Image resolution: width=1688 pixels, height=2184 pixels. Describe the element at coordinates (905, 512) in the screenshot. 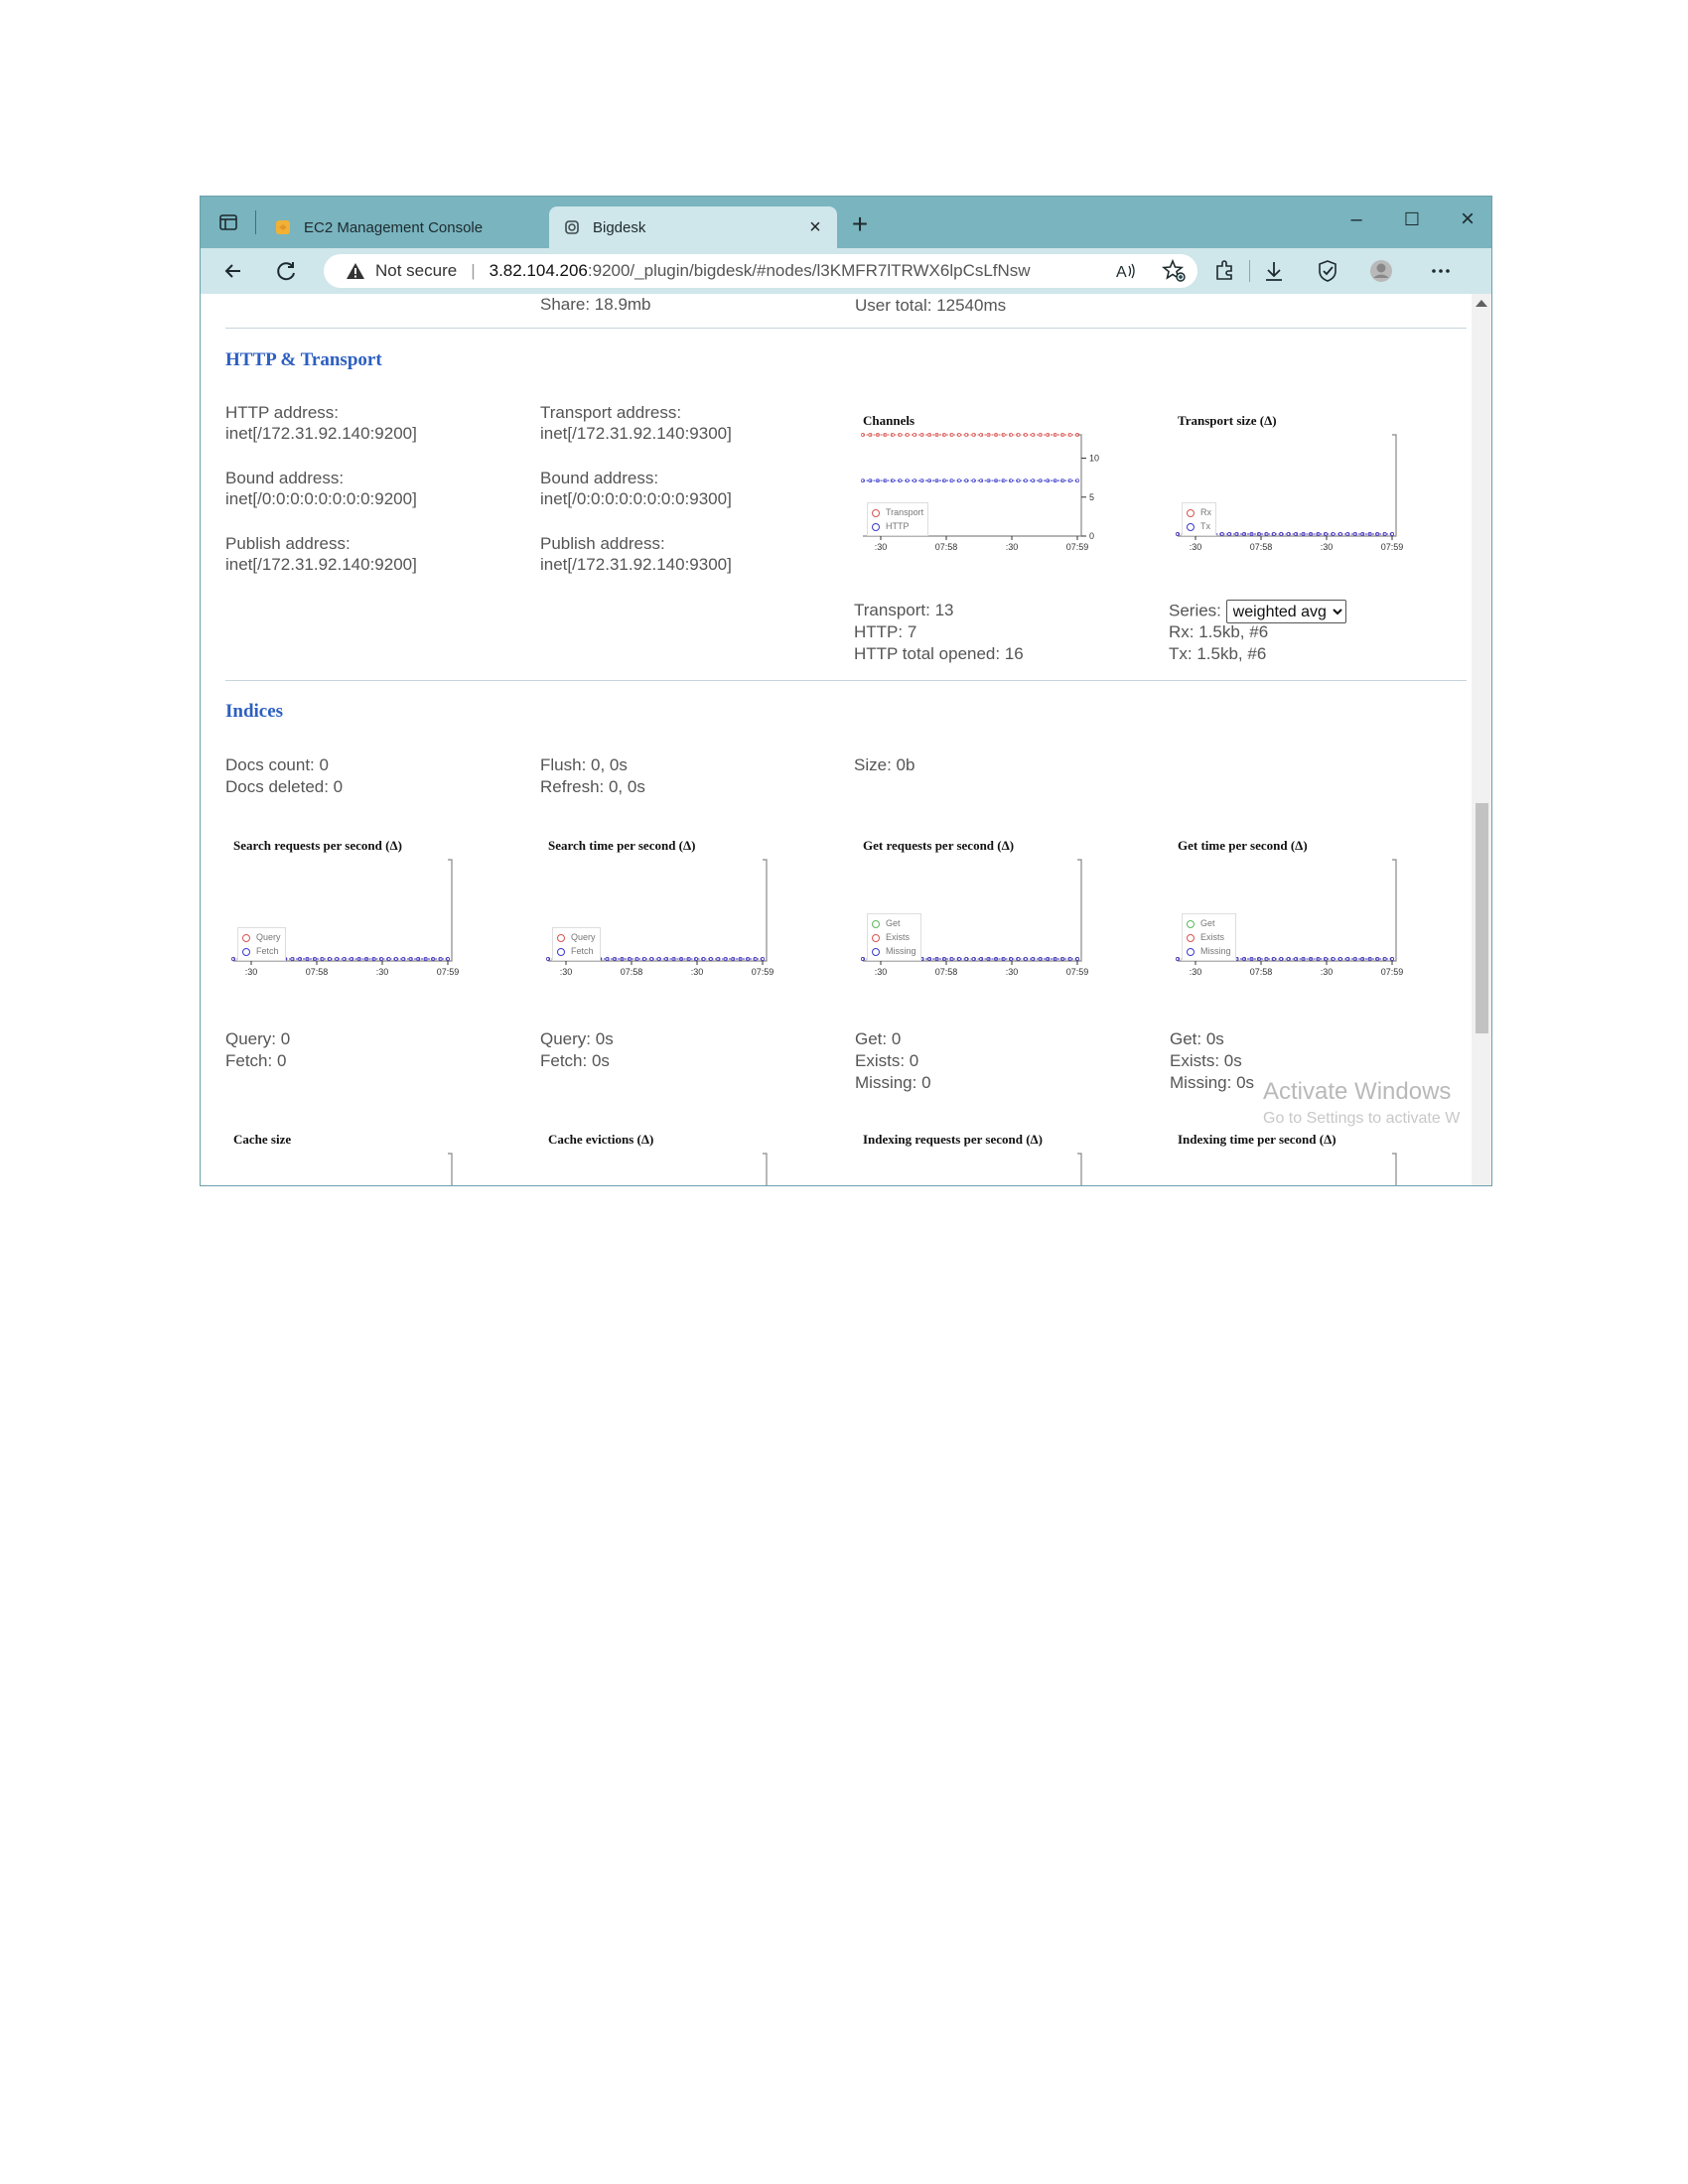

I see `legend-label: Transport` at that location.